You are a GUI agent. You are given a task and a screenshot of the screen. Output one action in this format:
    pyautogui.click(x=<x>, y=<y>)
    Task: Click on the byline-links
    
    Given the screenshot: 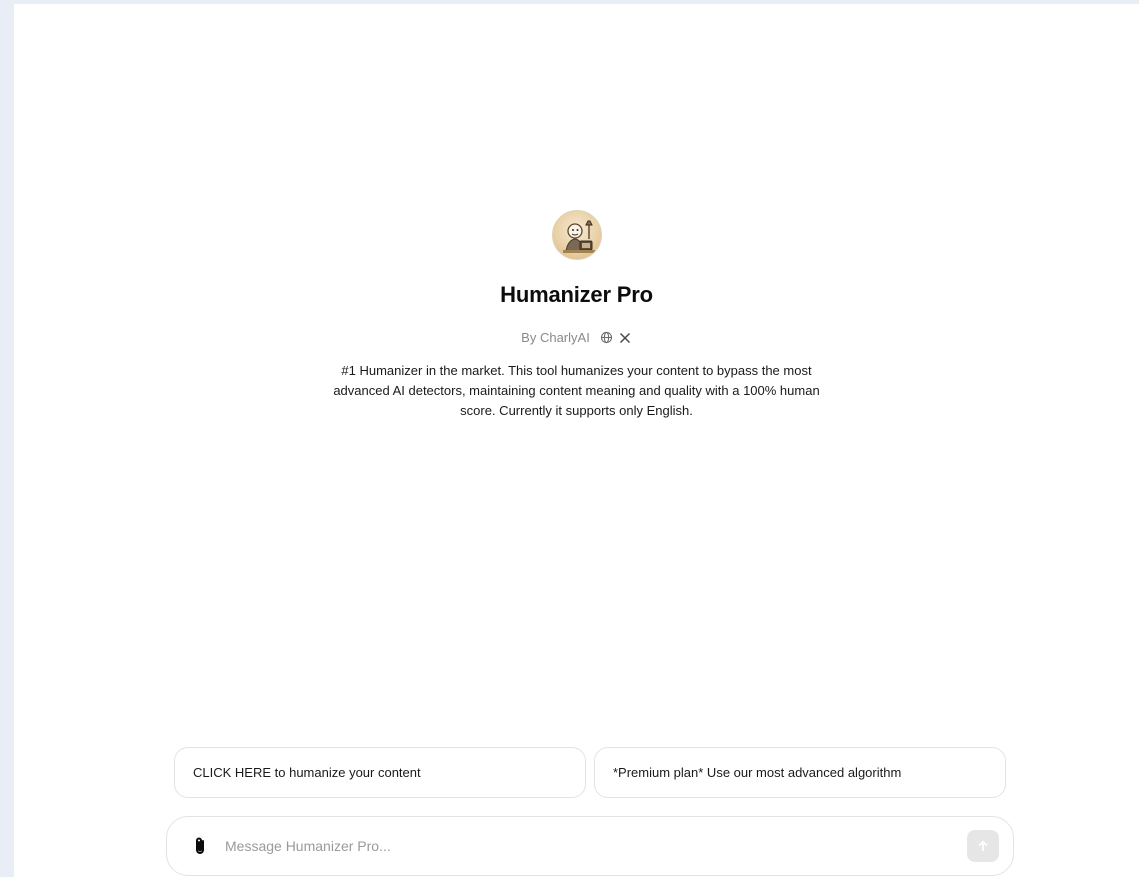 What is the action you would take?
    pyautogui.click(x=616, y=338)
    